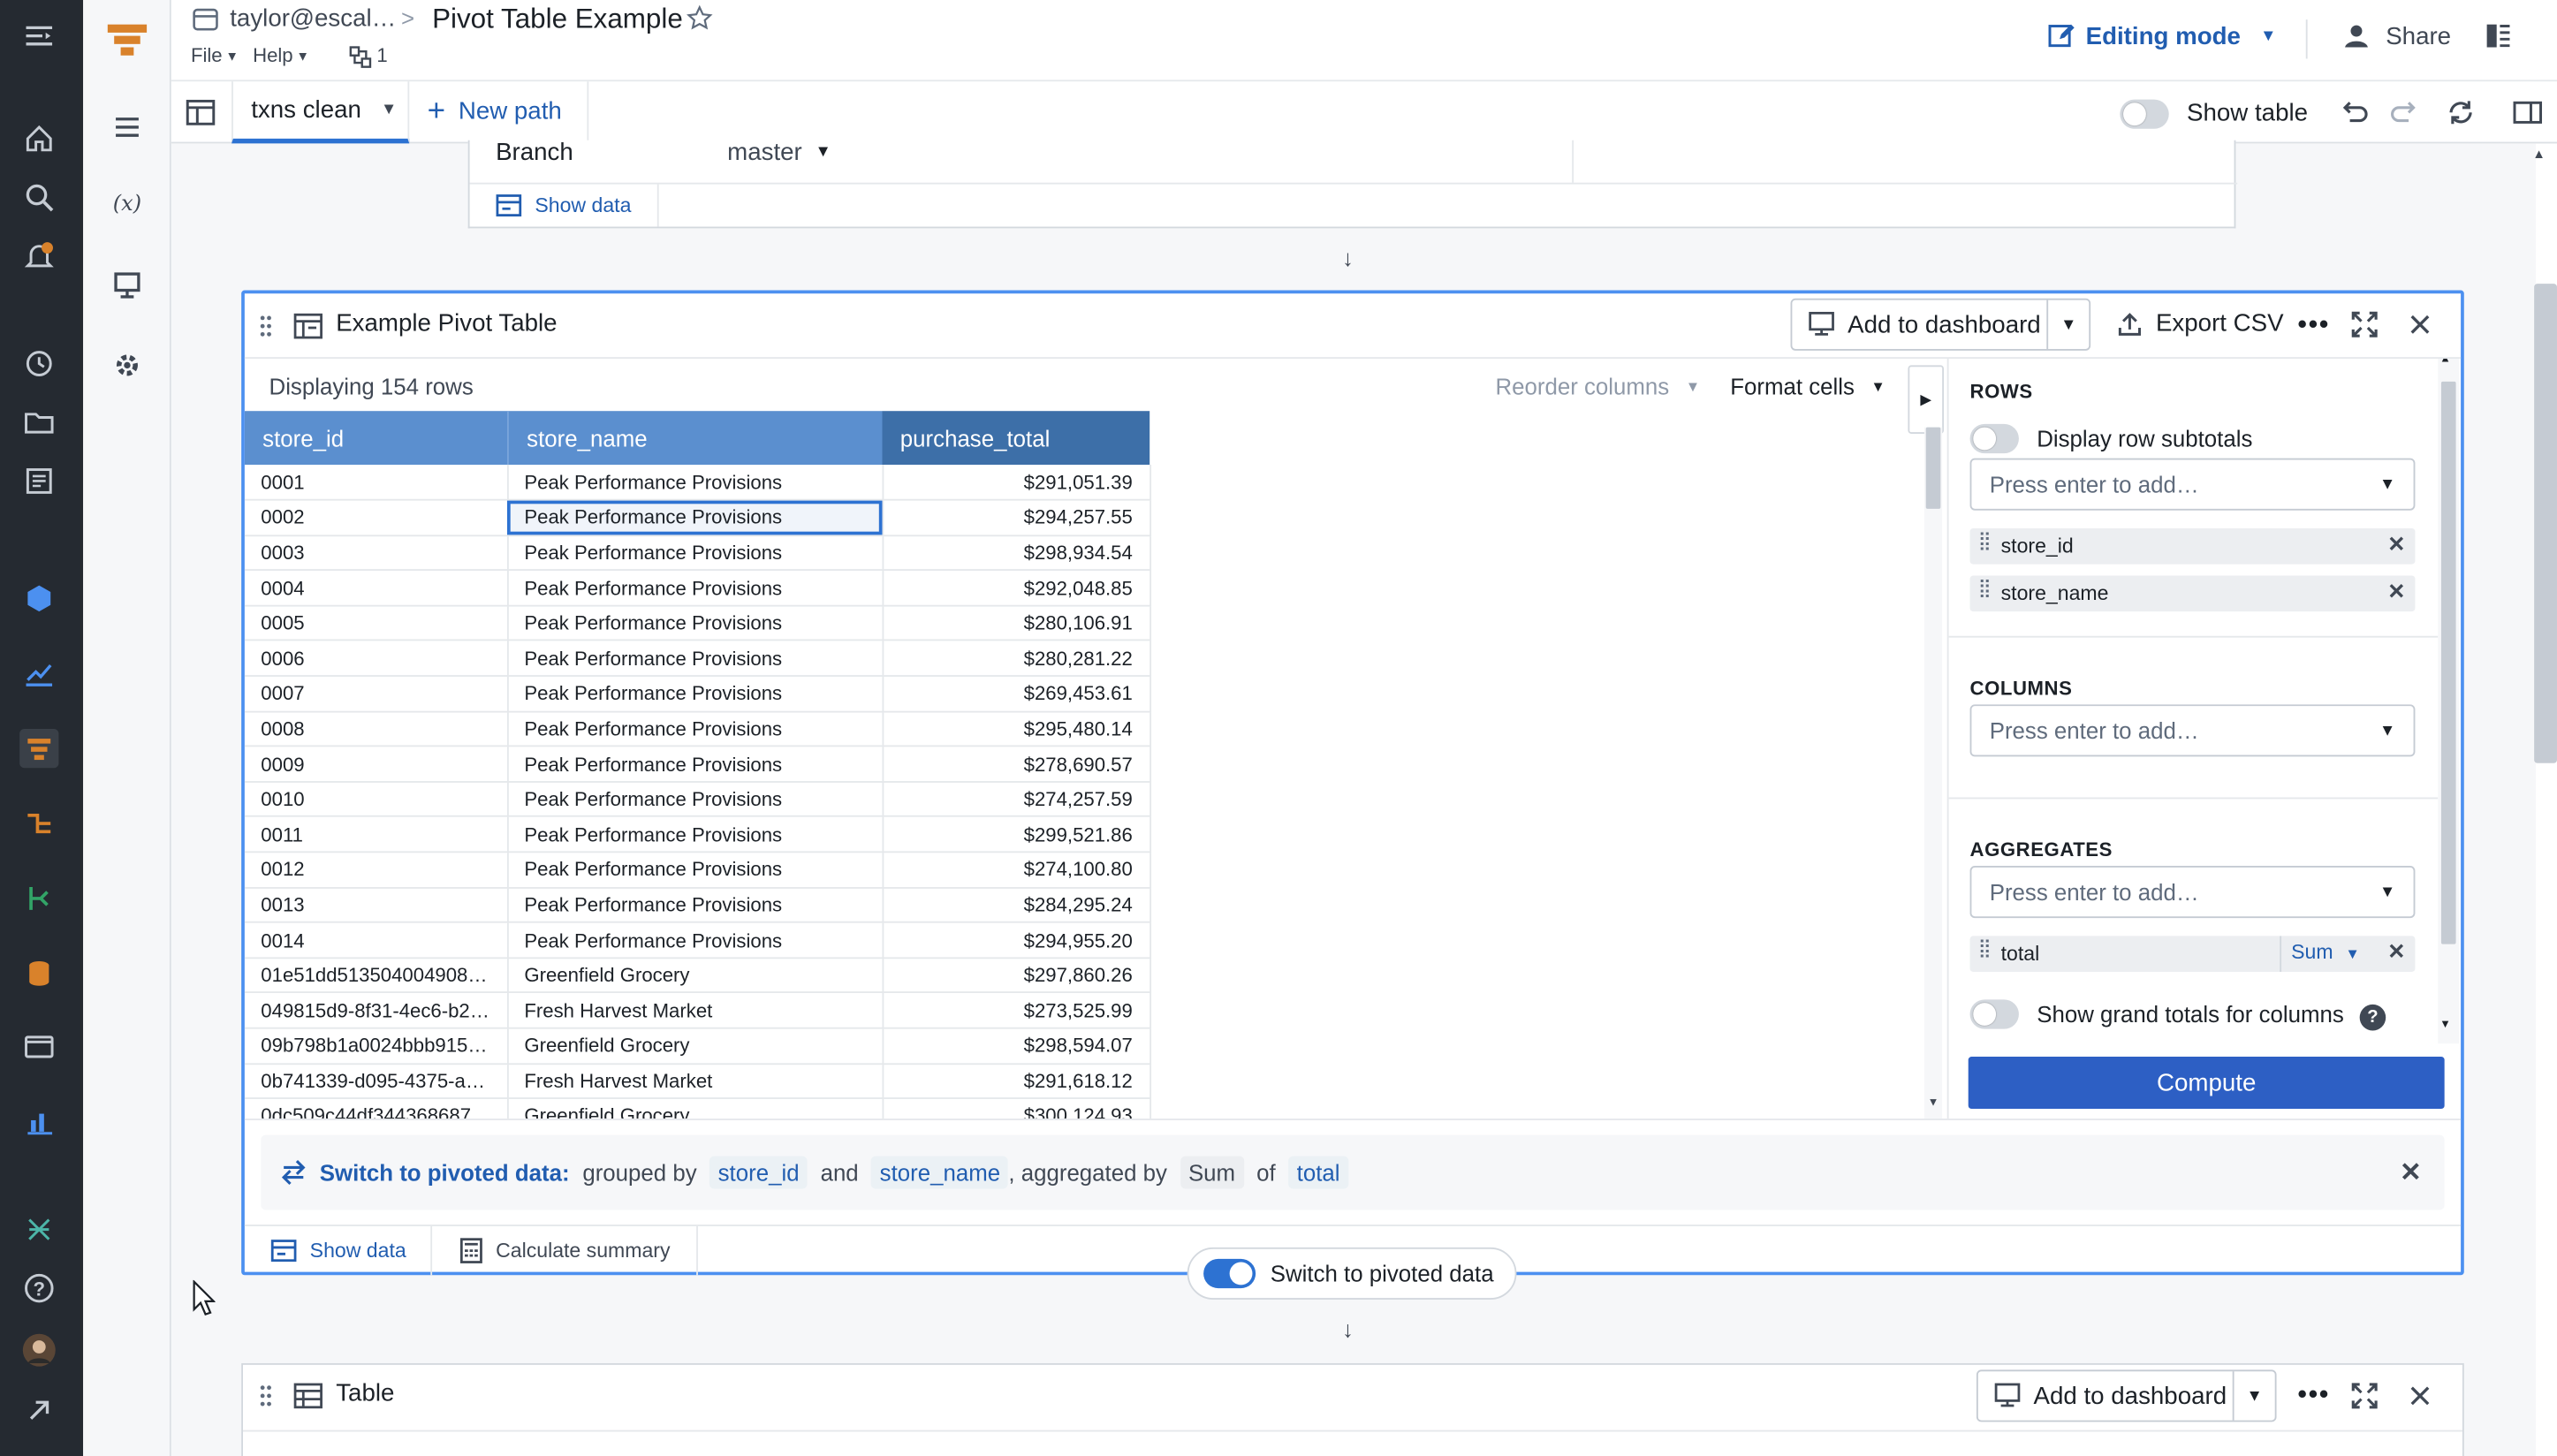 Image resolution: width=2557 pixels, height=1456 pixels. Describe the element at coordinates (2192, 546) in the screenshot. I see `row-tag-store-id: ⣿ store_id ✕` at that location.